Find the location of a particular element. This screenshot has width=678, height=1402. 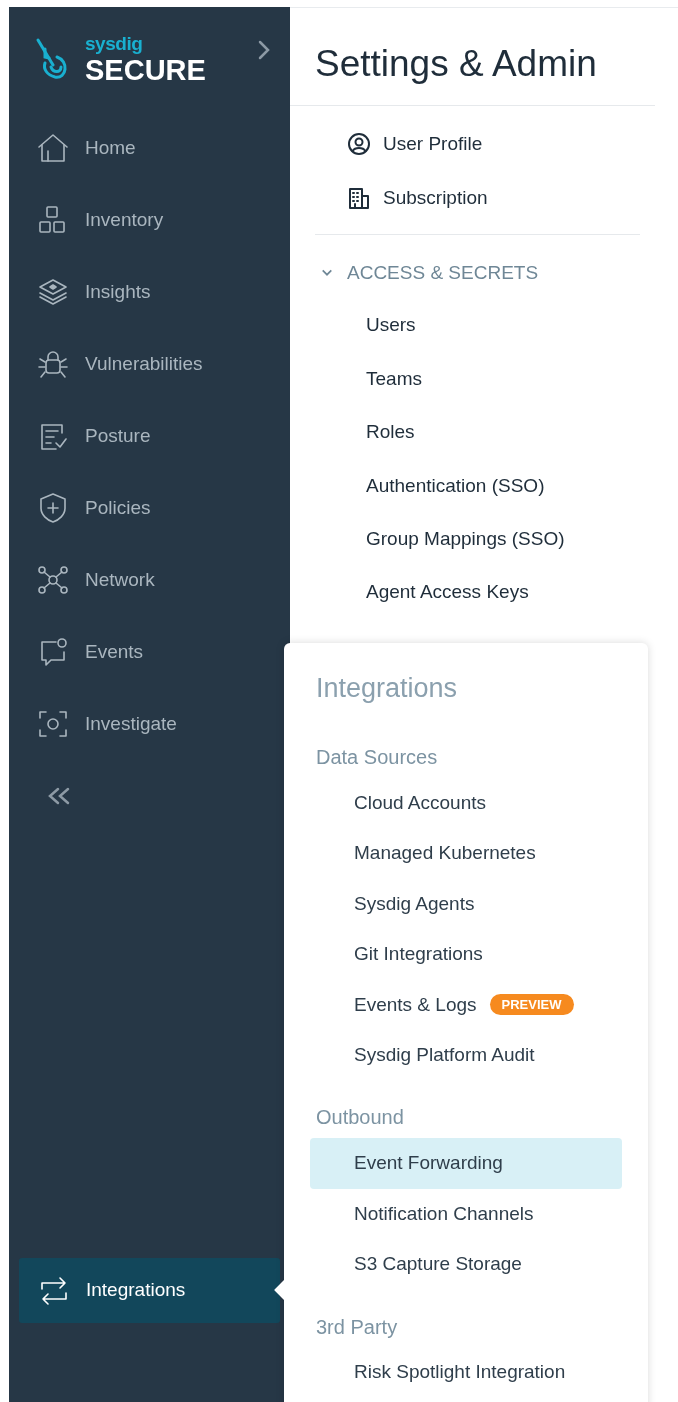

home-icon is located at coordinates (53, 148).